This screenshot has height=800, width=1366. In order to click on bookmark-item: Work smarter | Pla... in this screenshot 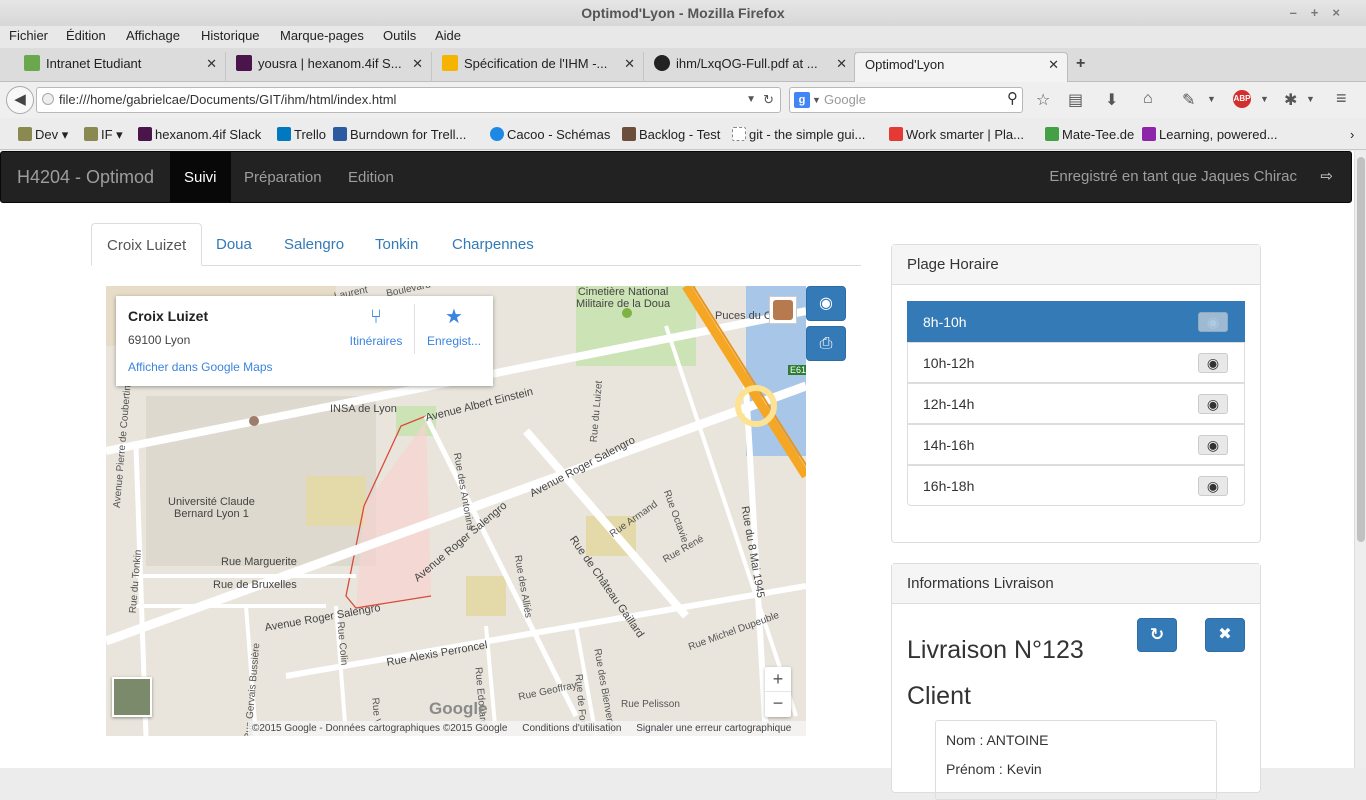, I will do `click(956, 134)`.